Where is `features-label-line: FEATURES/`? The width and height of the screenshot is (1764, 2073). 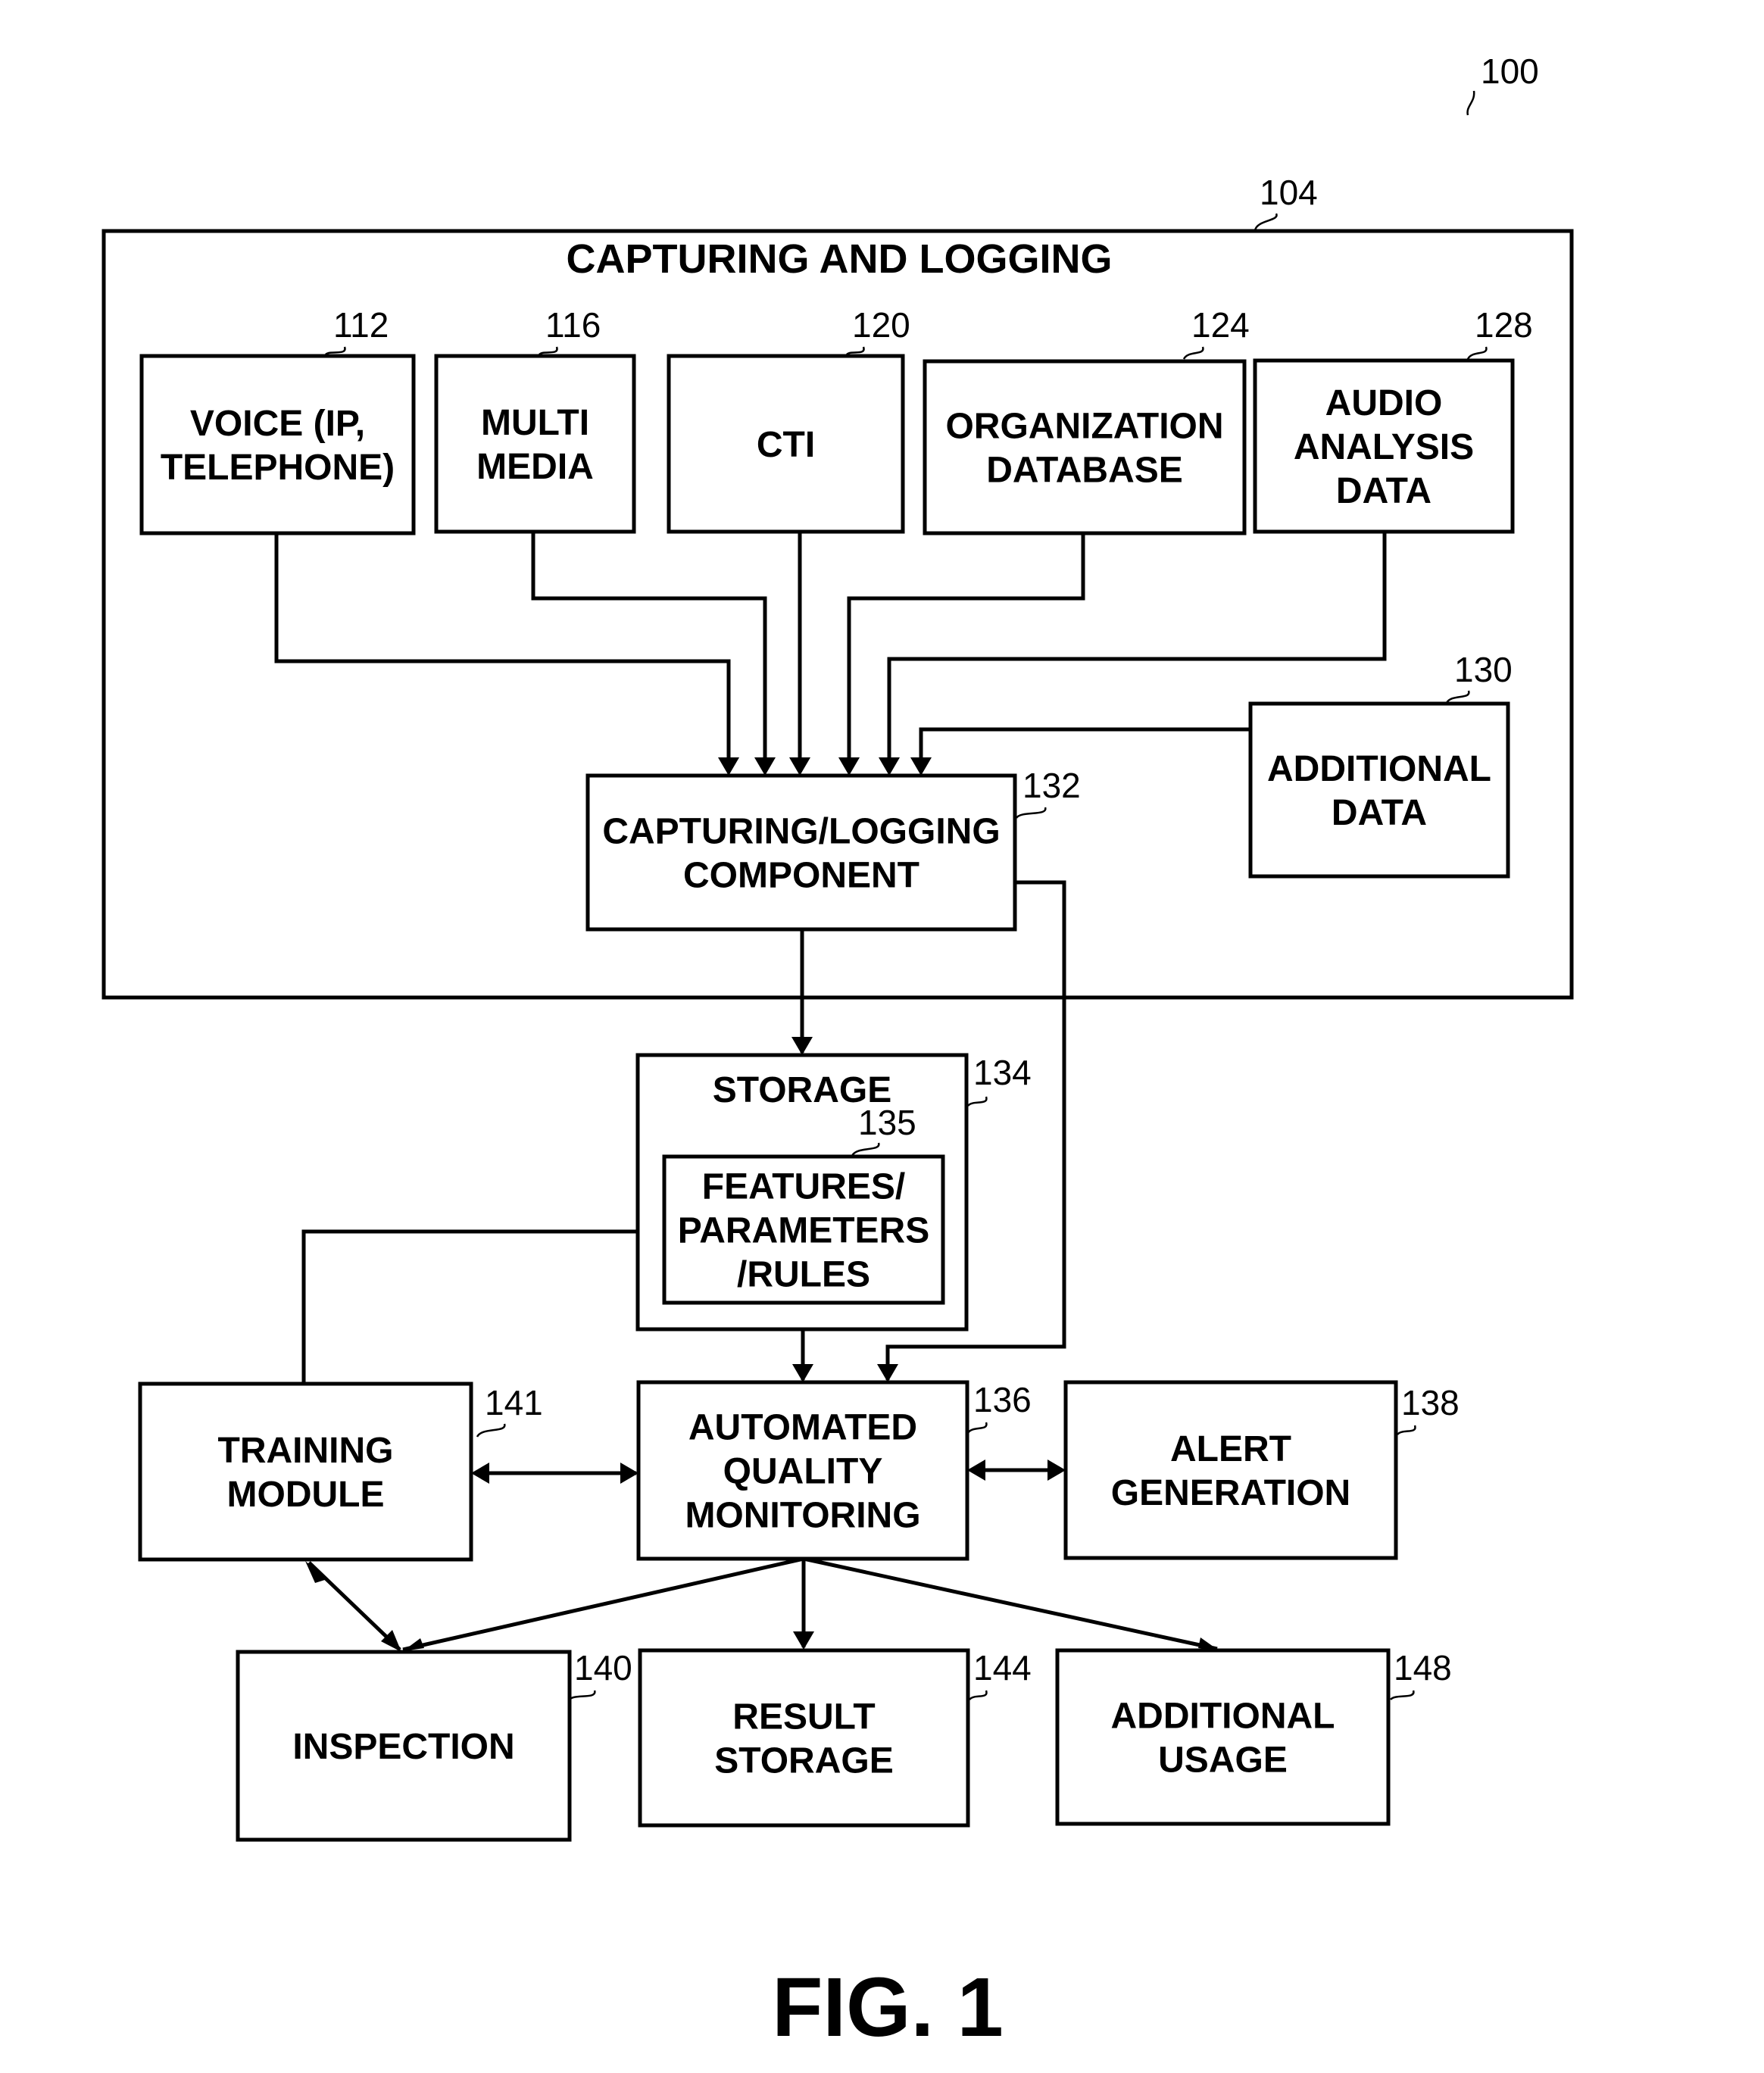
features-label-line: FEATURES/ is located at coordinates (803, 1187).